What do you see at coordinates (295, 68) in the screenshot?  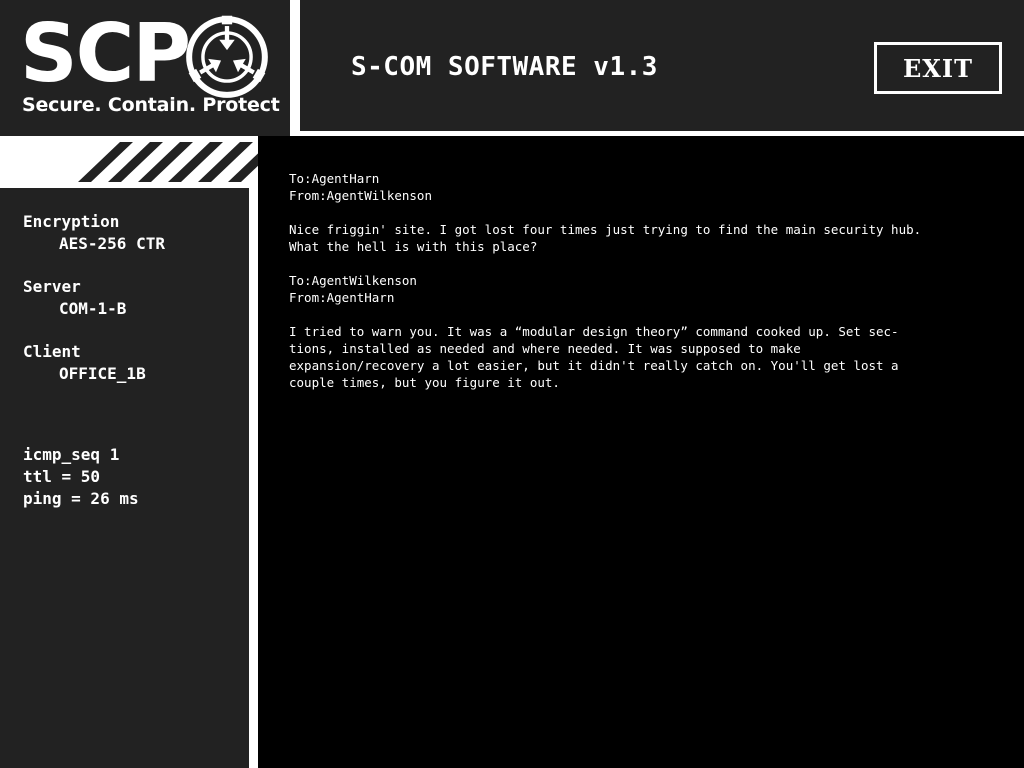 I see `logo-divider` at bounding box center [295, 68].